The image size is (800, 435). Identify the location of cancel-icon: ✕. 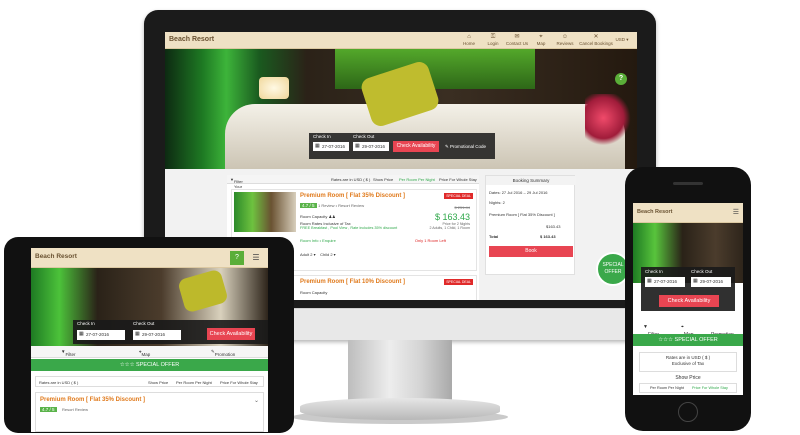
(596, 37).